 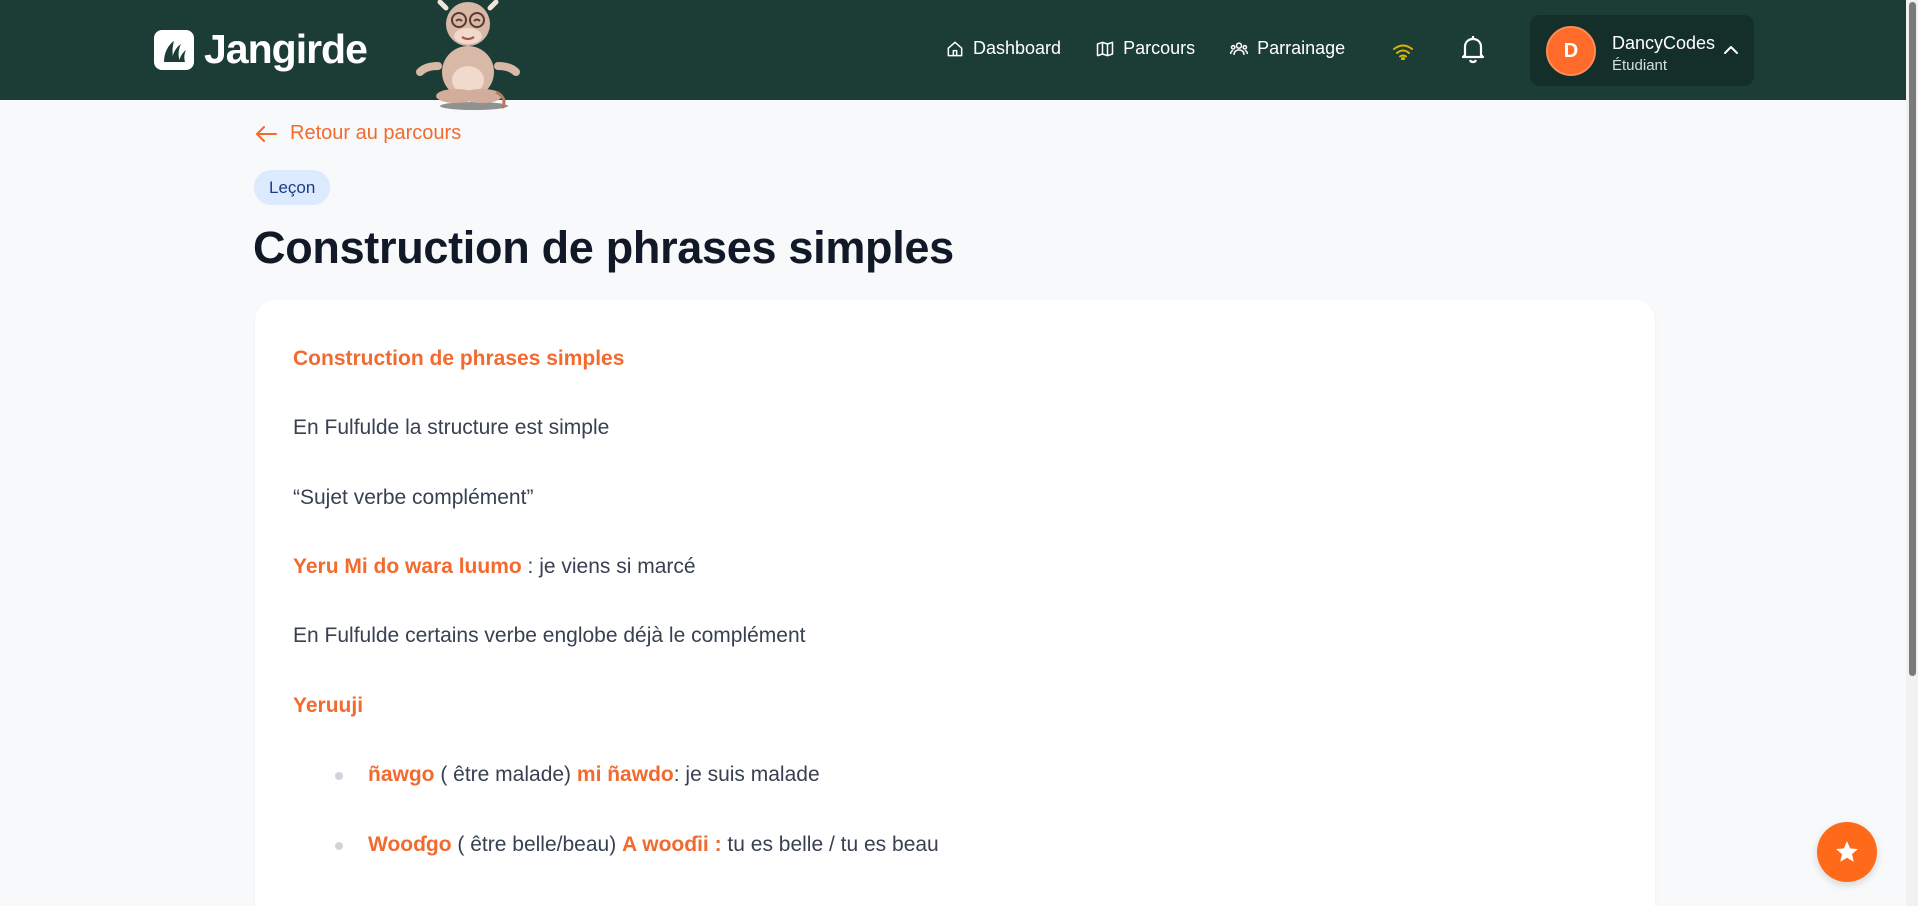 What do you see at coordinates (286, 49) in the screenshot?
I see `brand-name: Jangirde` at bounding box center [286, 49].